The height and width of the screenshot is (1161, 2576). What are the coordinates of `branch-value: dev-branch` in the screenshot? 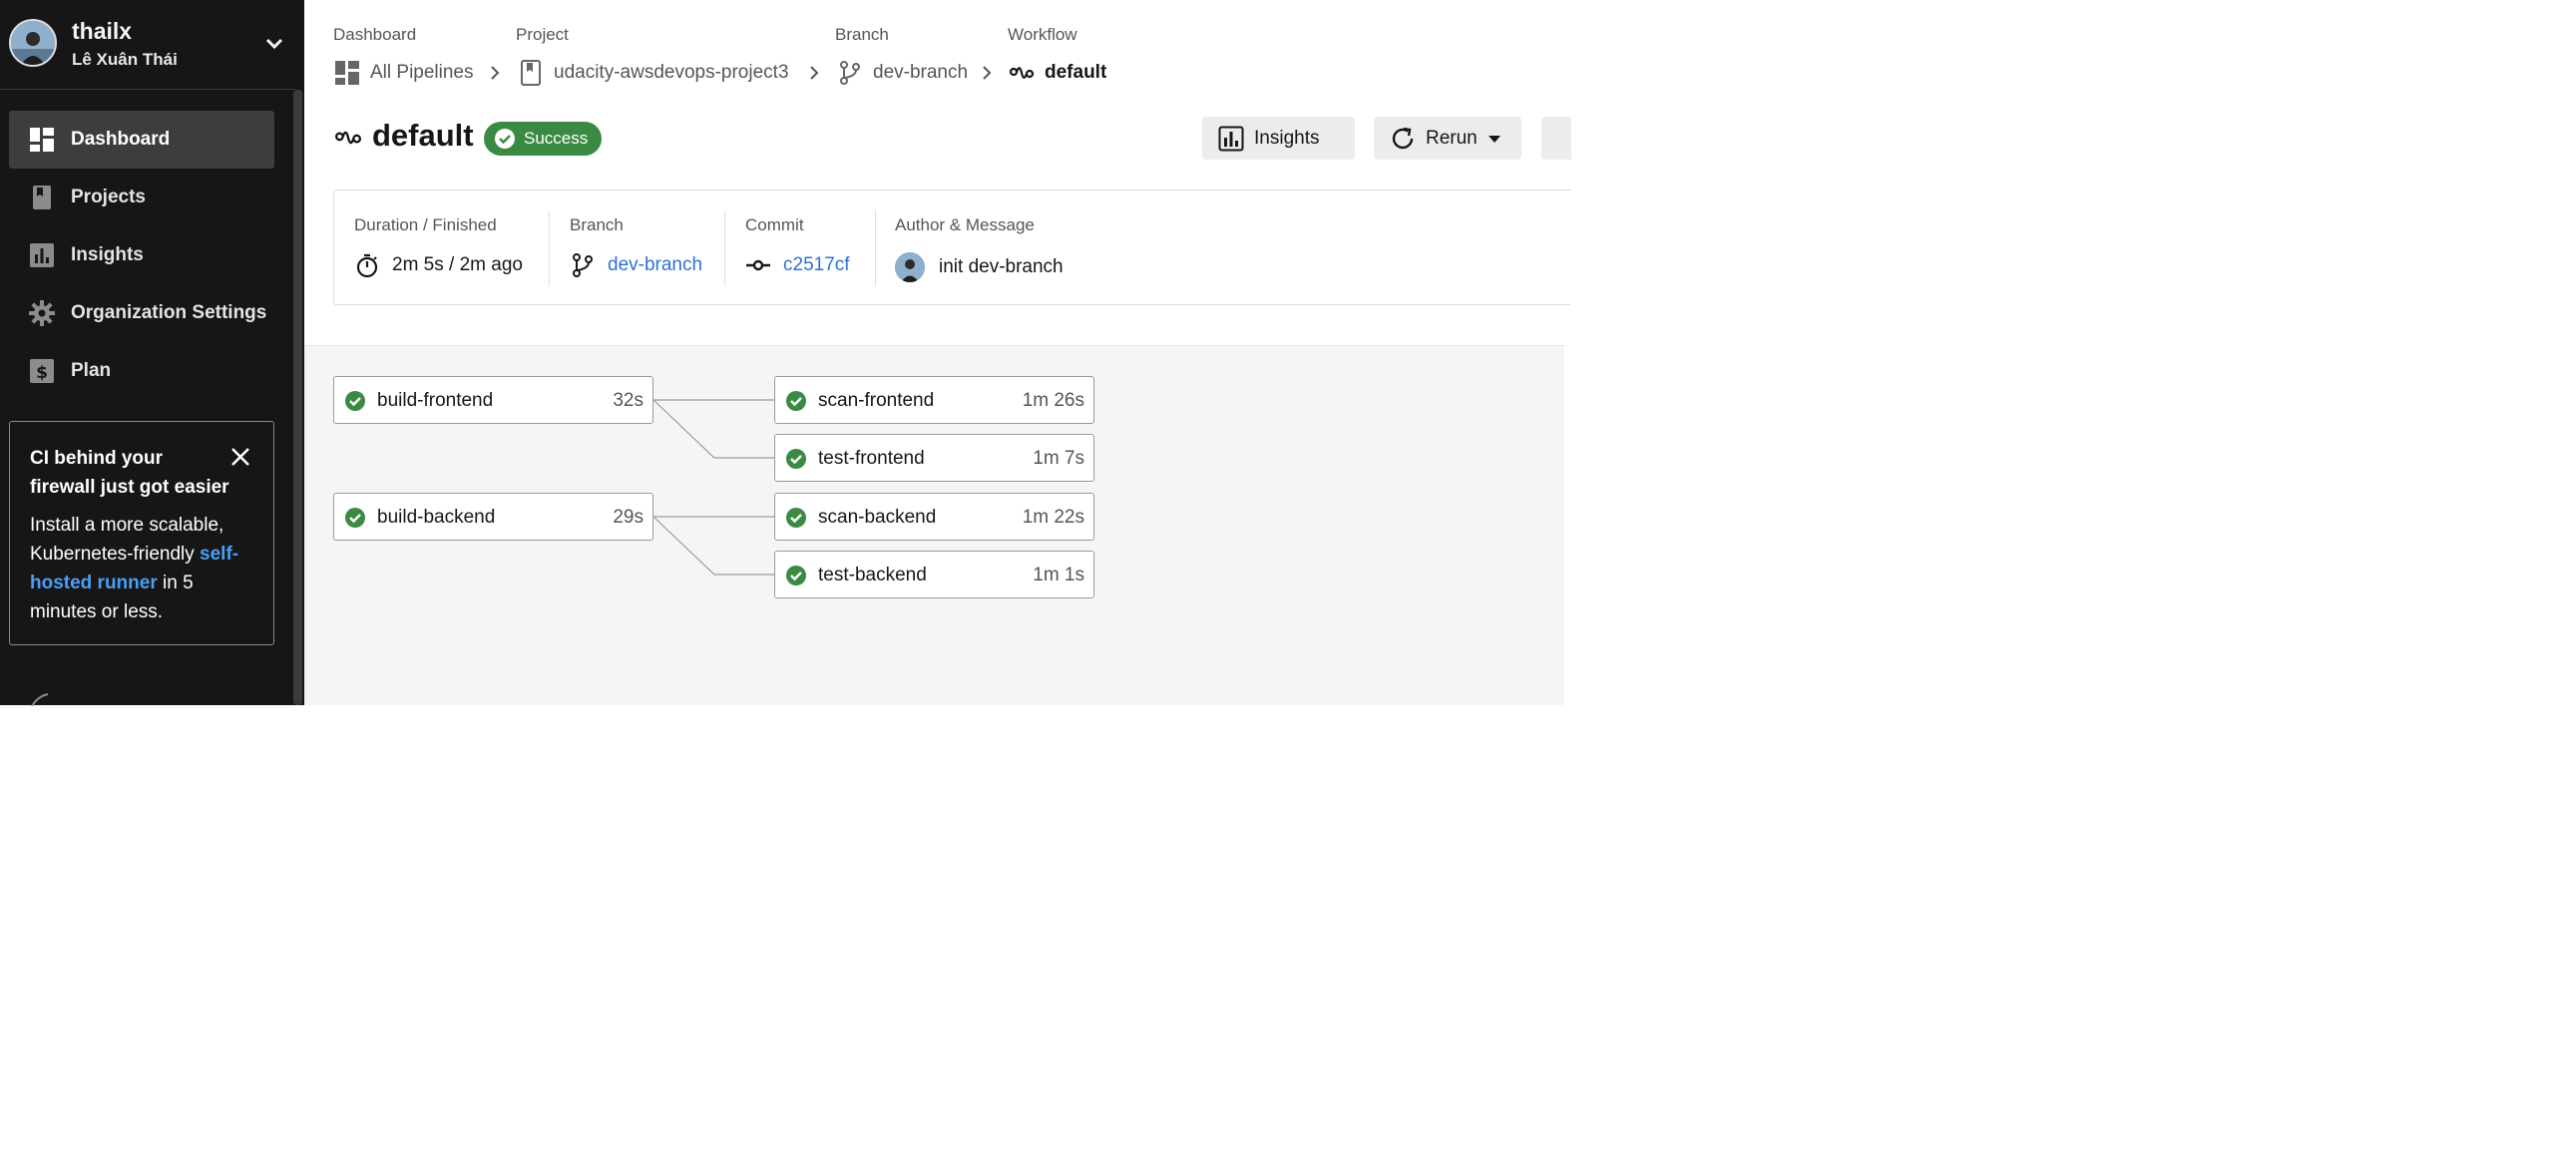 It's located at (636, 265).